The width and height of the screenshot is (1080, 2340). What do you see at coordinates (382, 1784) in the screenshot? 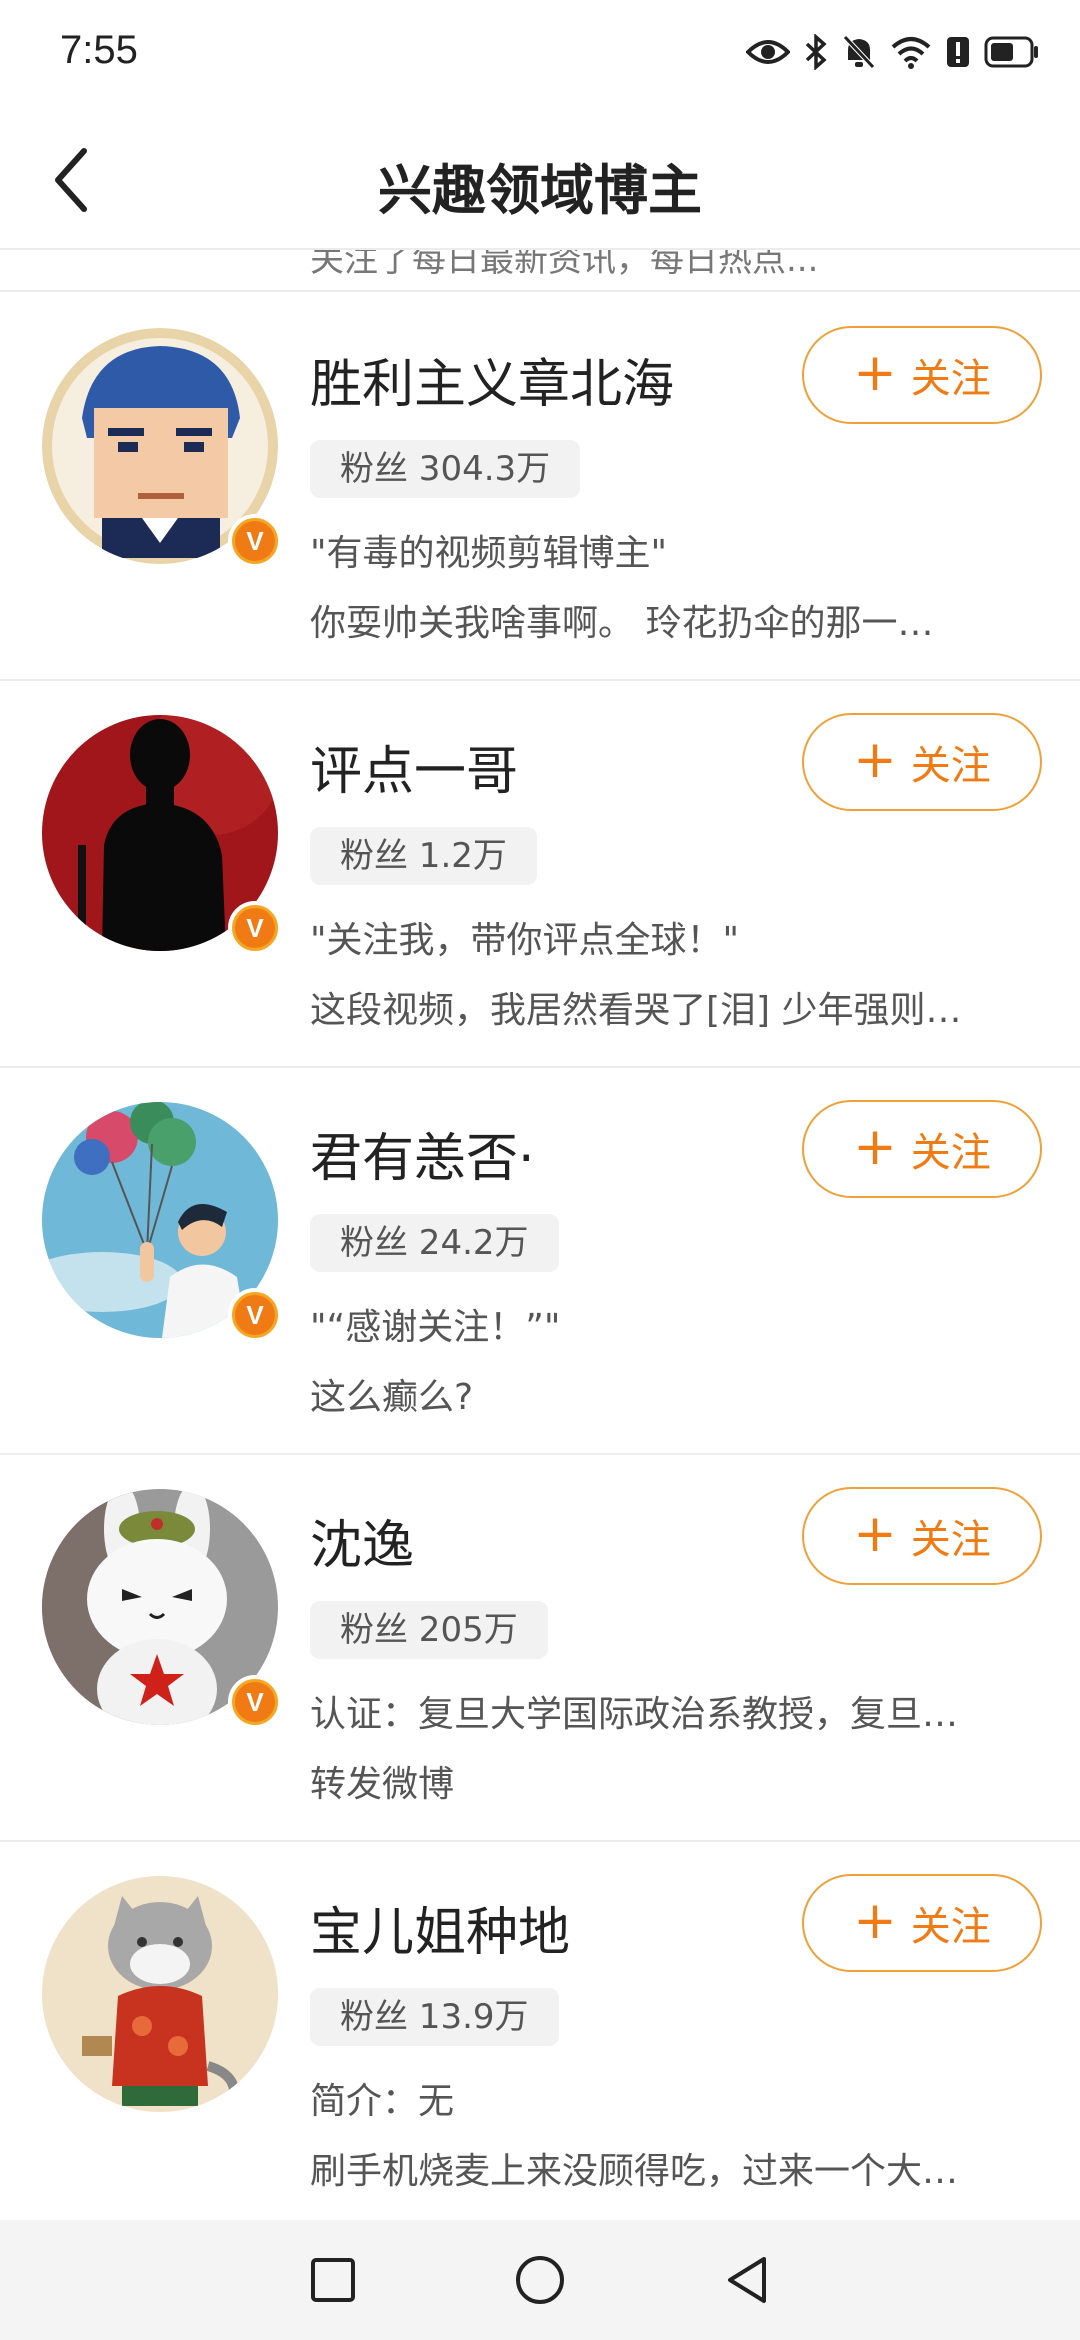
I see `latest-post: 转发微博` at bounding box center [382, 1784].